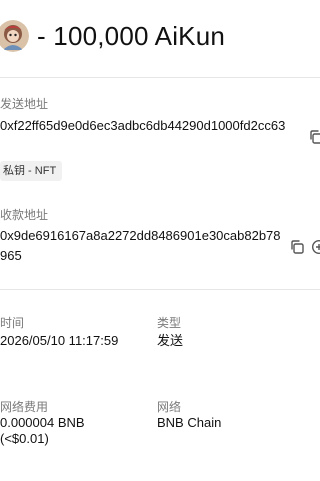 This screenshot has height=481, width=320. What do you see at coordinates (170, 340) in the screenshot?
I see `type-value: 发送` at bounding box center [170, 340].